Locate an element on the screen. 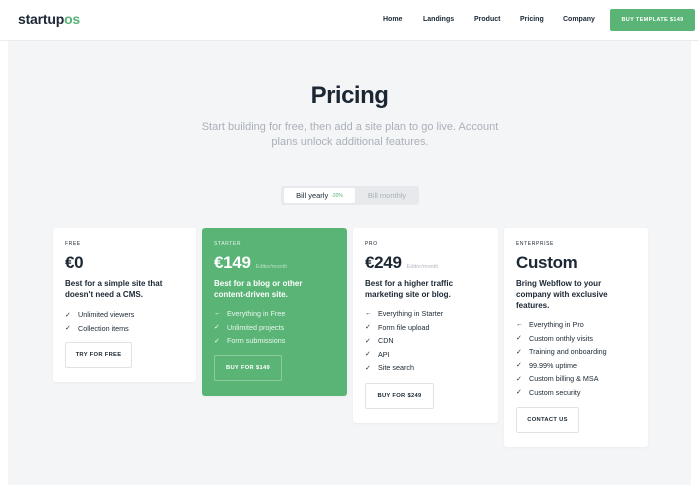  feature-text: Custom onthly visits is located at coordinates (561, 338).